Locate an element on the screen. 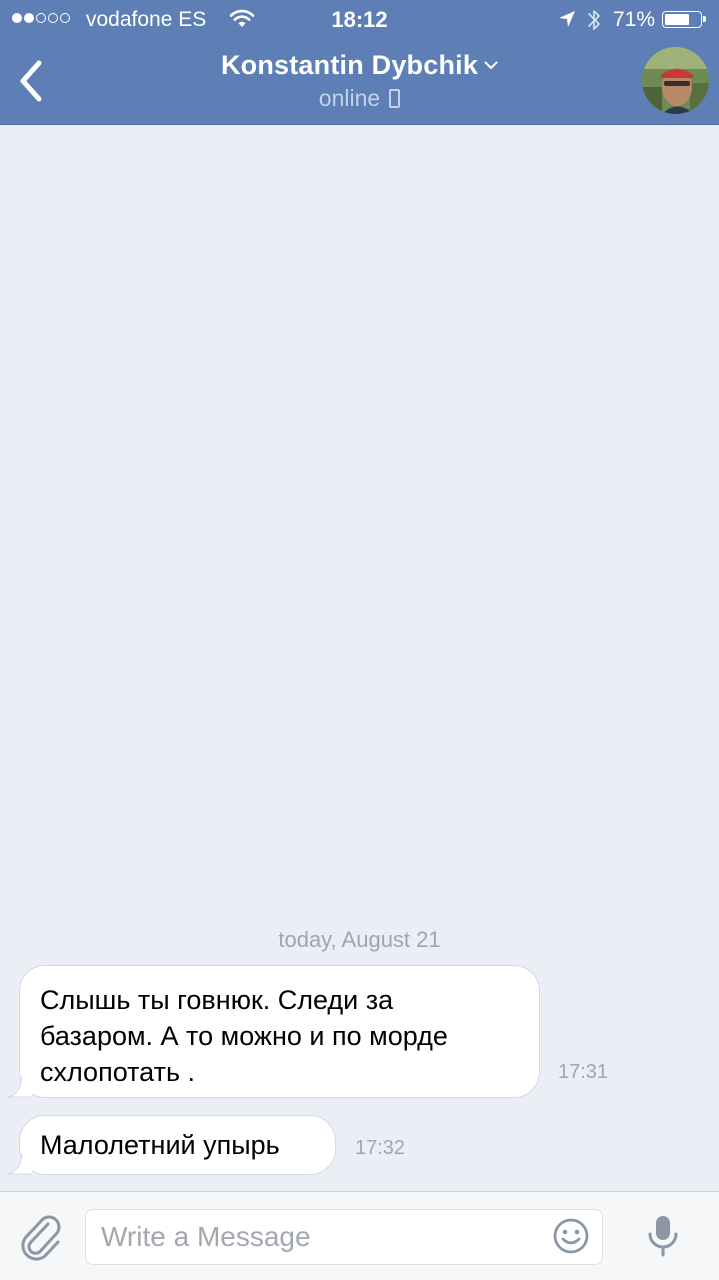  incoming-message-bubble: Малолетний упырь is located at coordinates (171, 1145).